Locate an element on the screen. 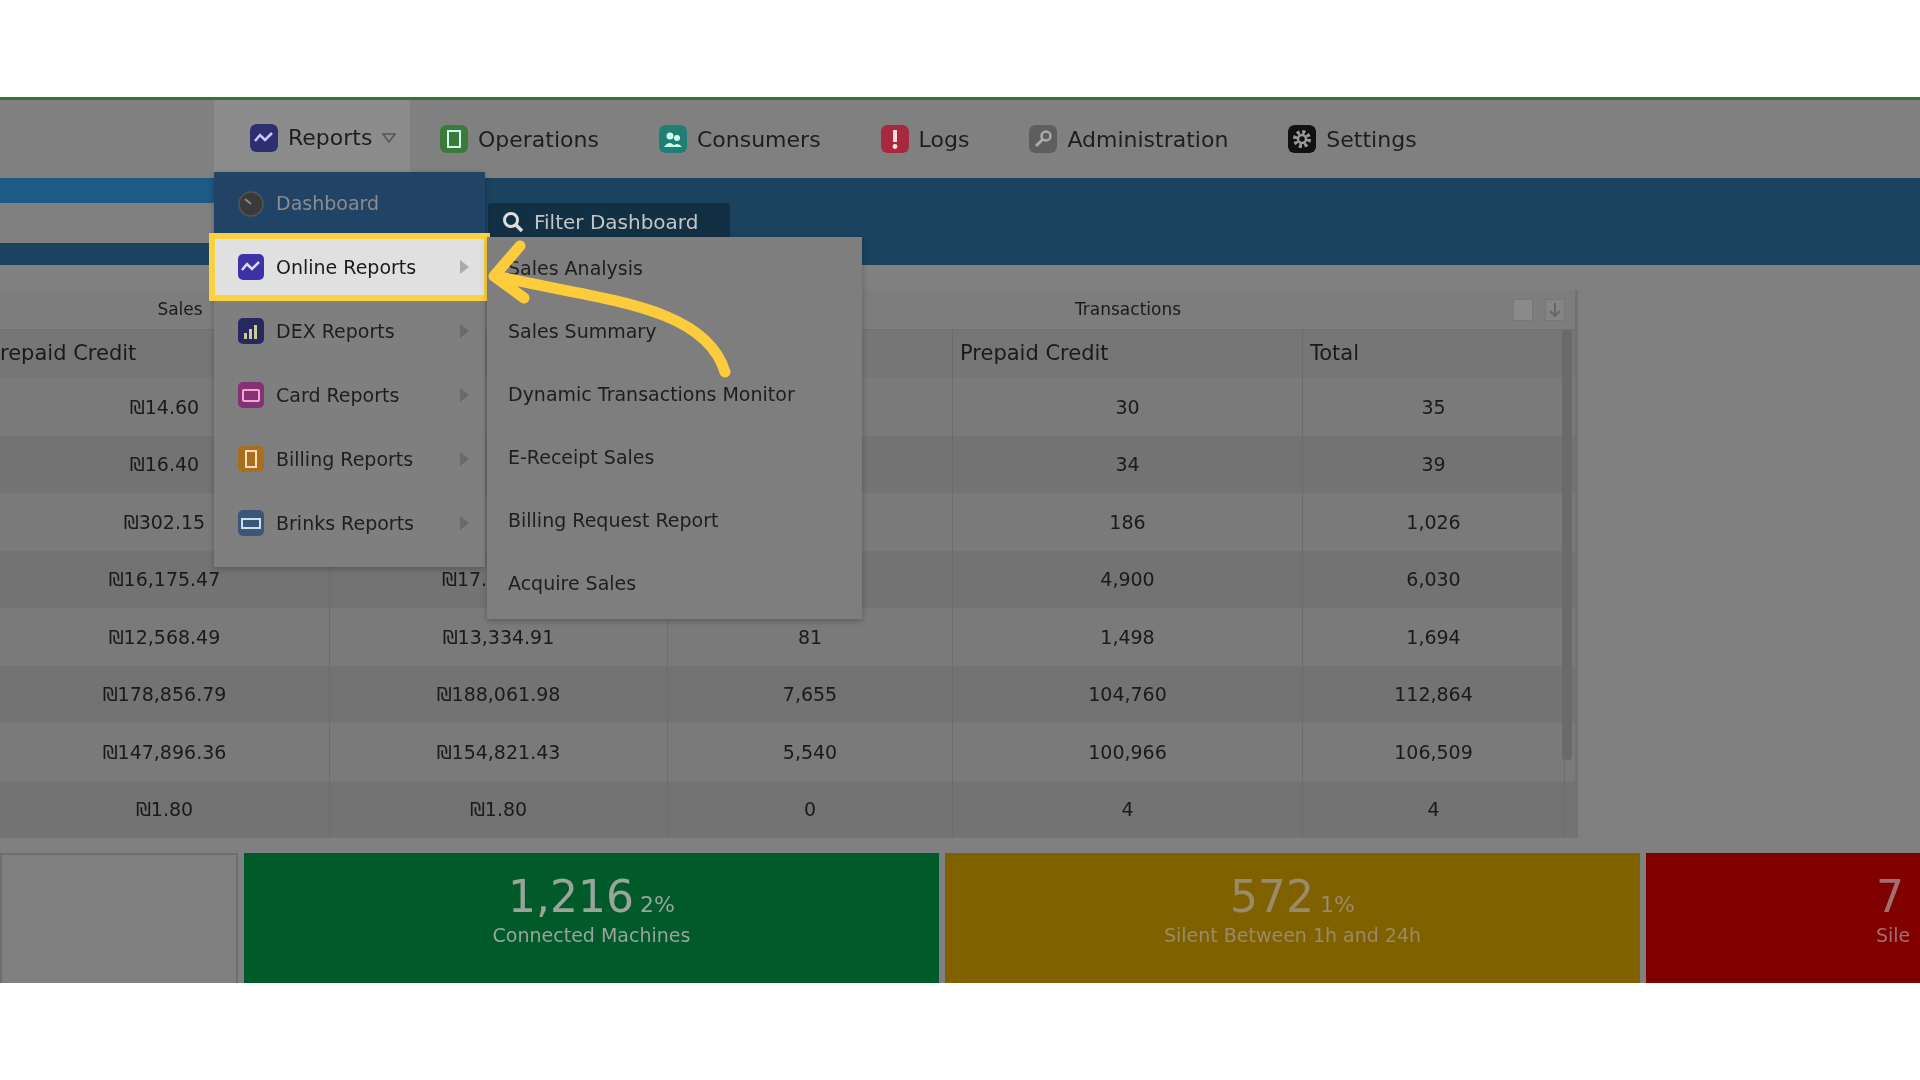 The height and width of the screenshot is (1080, 1920). table-cell-text: 0 is located at coordinates (810, 809).